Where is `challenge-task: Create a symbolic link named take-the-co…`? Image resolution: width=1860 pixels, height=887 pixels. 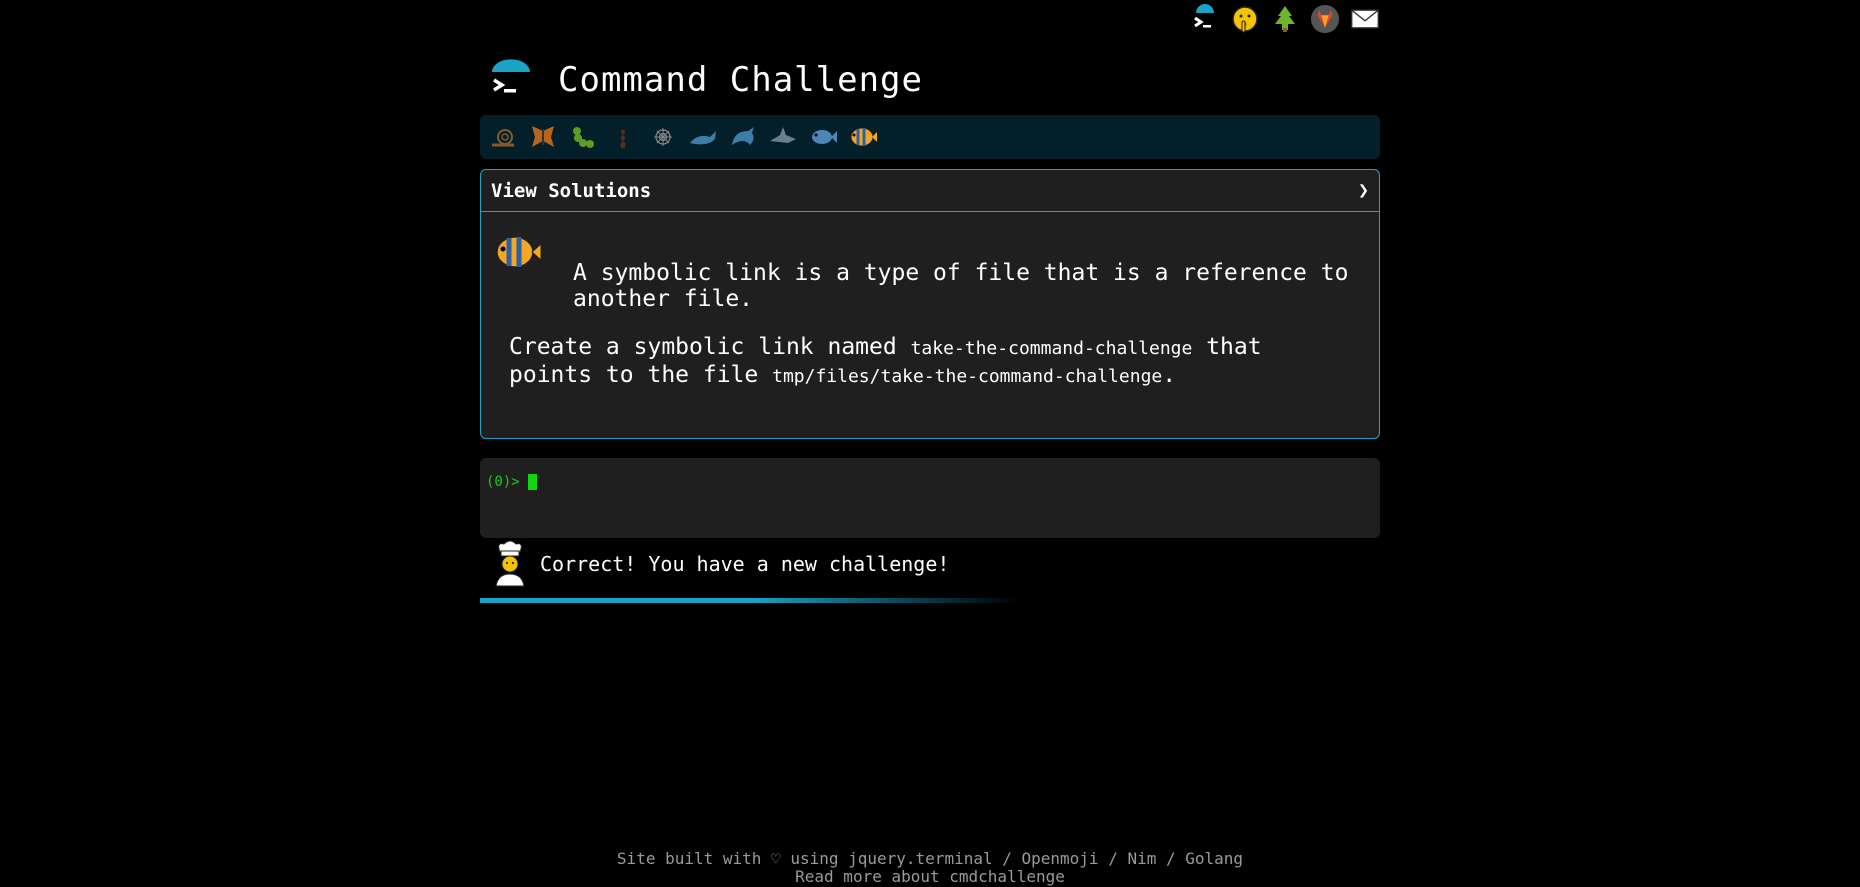
challenge-task: Create a symbolic link named take-the-co… is located at coordinates (919, 362).